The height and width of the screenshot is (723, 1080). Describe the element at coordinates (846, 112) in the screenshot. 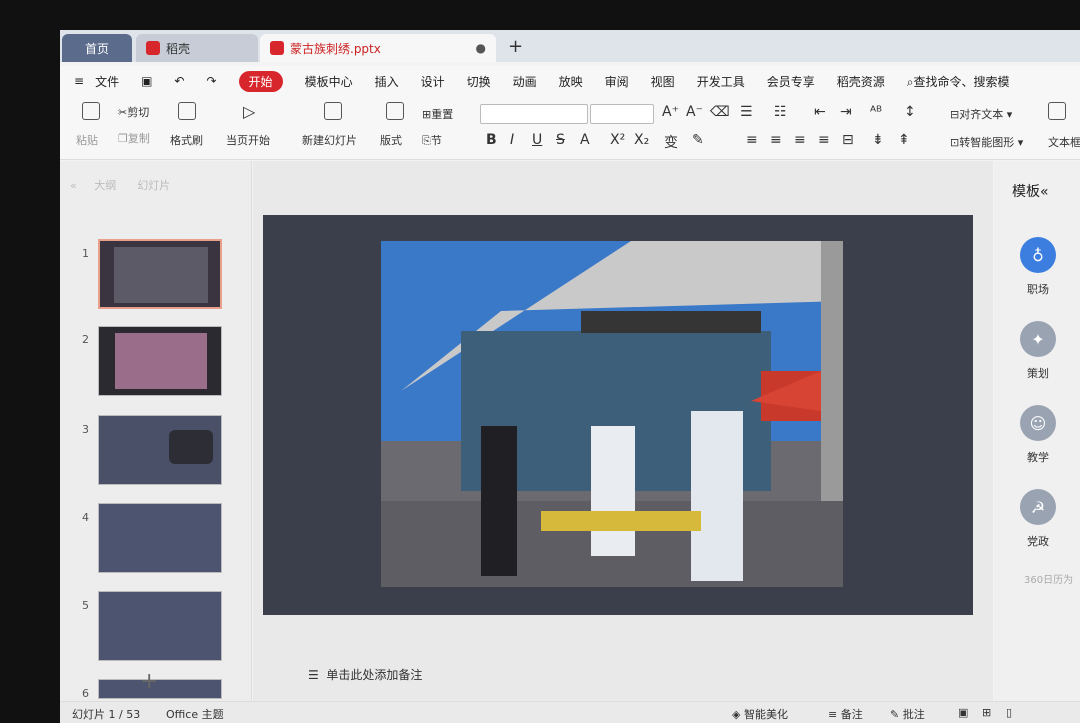

I see `outdent-icon: ⇥` at that location.